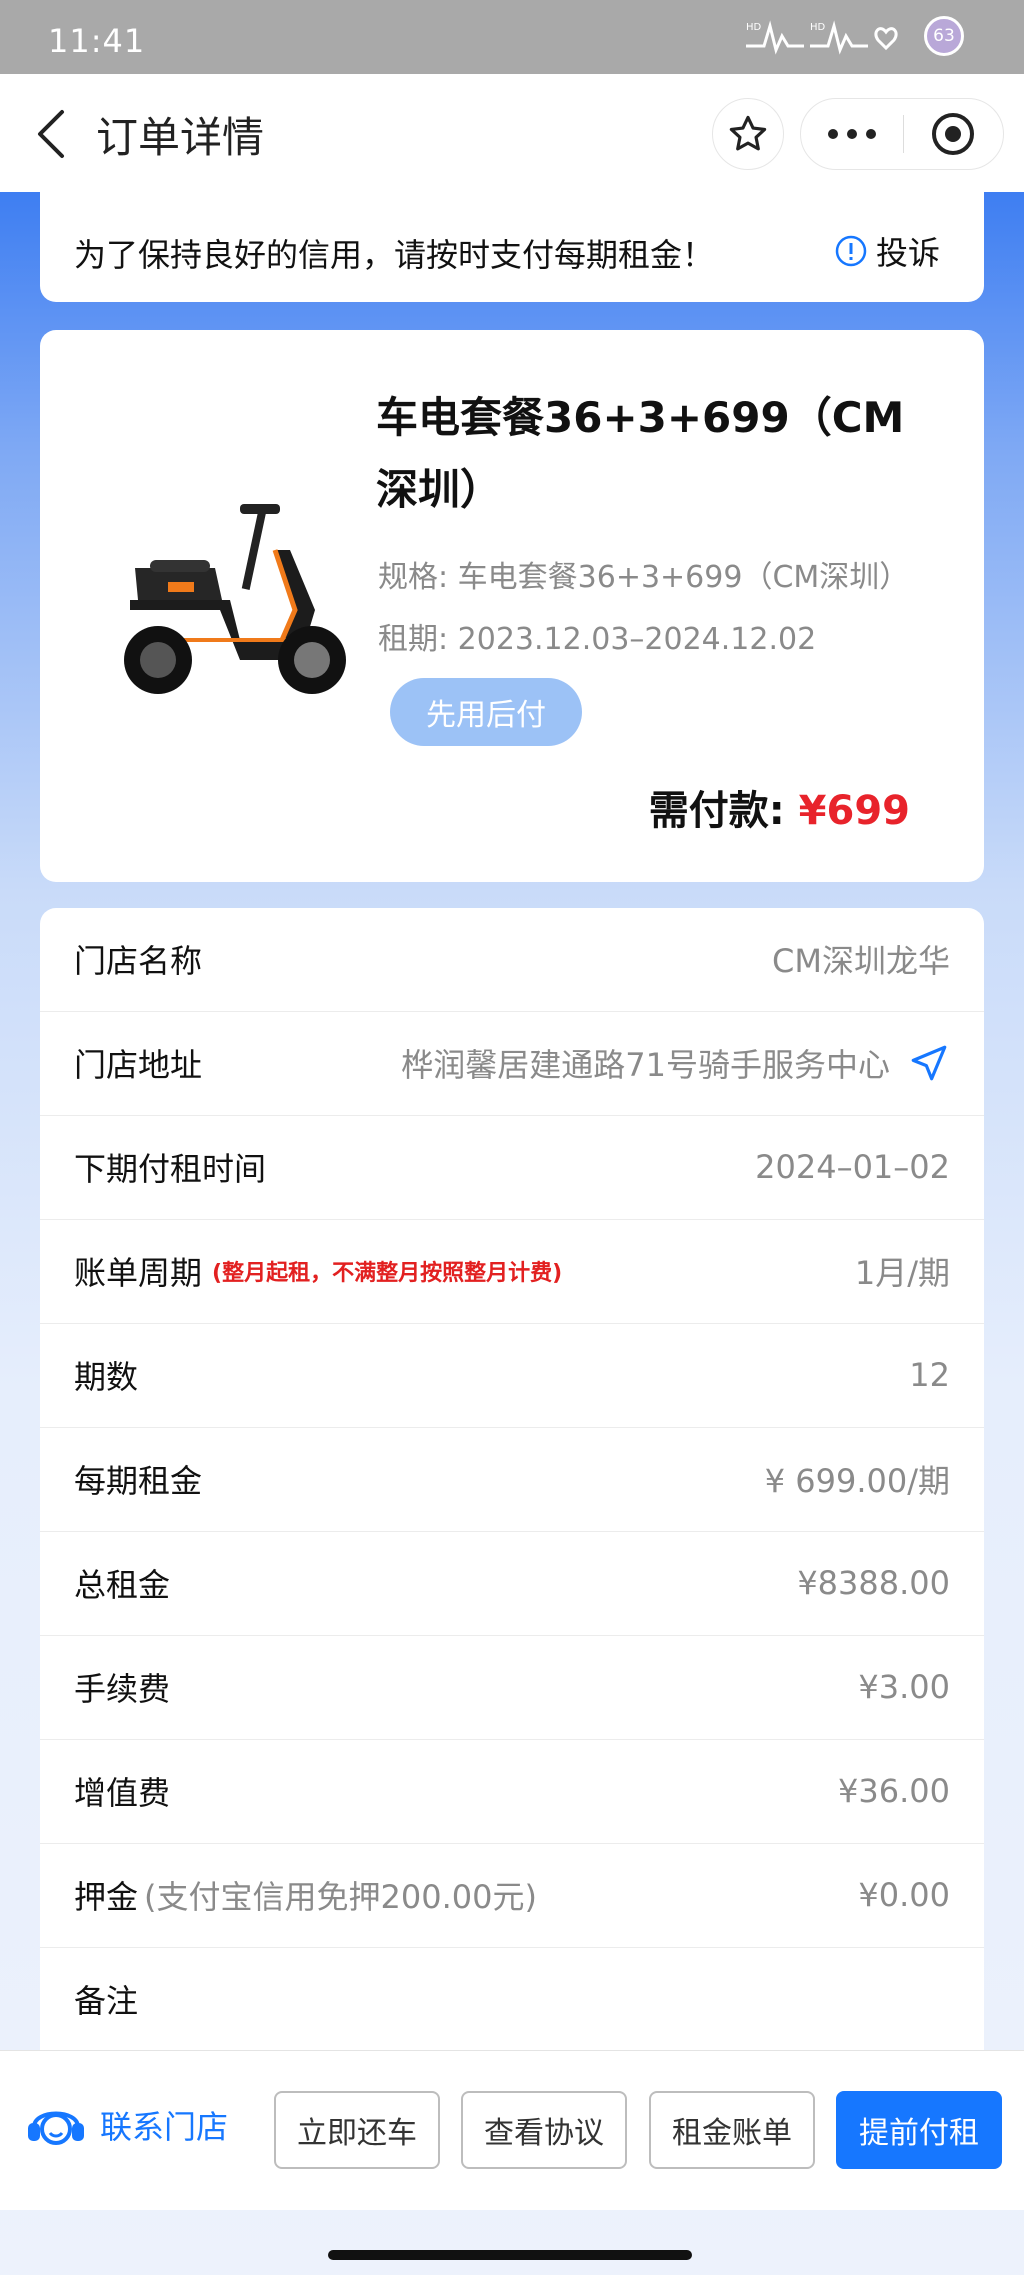 The height and width of the screenshot is (2275, 1024). I want to click on pay-later-badge: 先用后付, so click(486, 712).